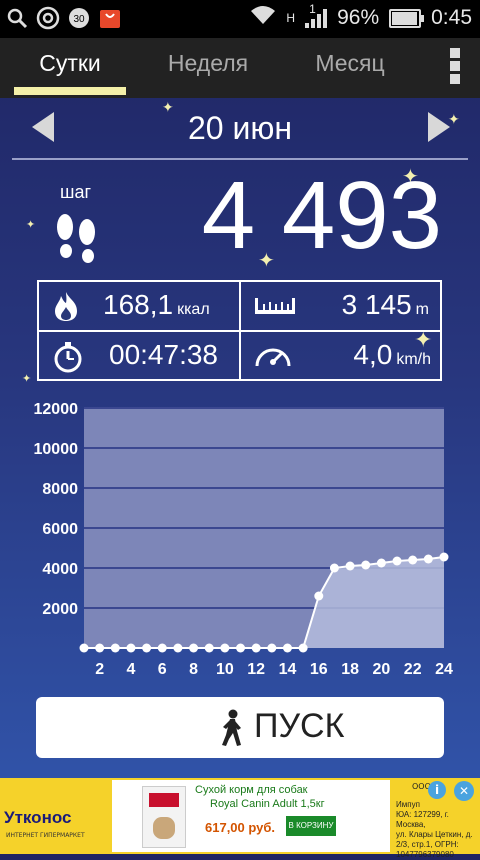 The height and width of the screenshot is (860, 480). Describe the element at coordinates (267, 804) in the screenshot. I see `ad-title-2: Royal Canin Adult 1,5кг` at that location.